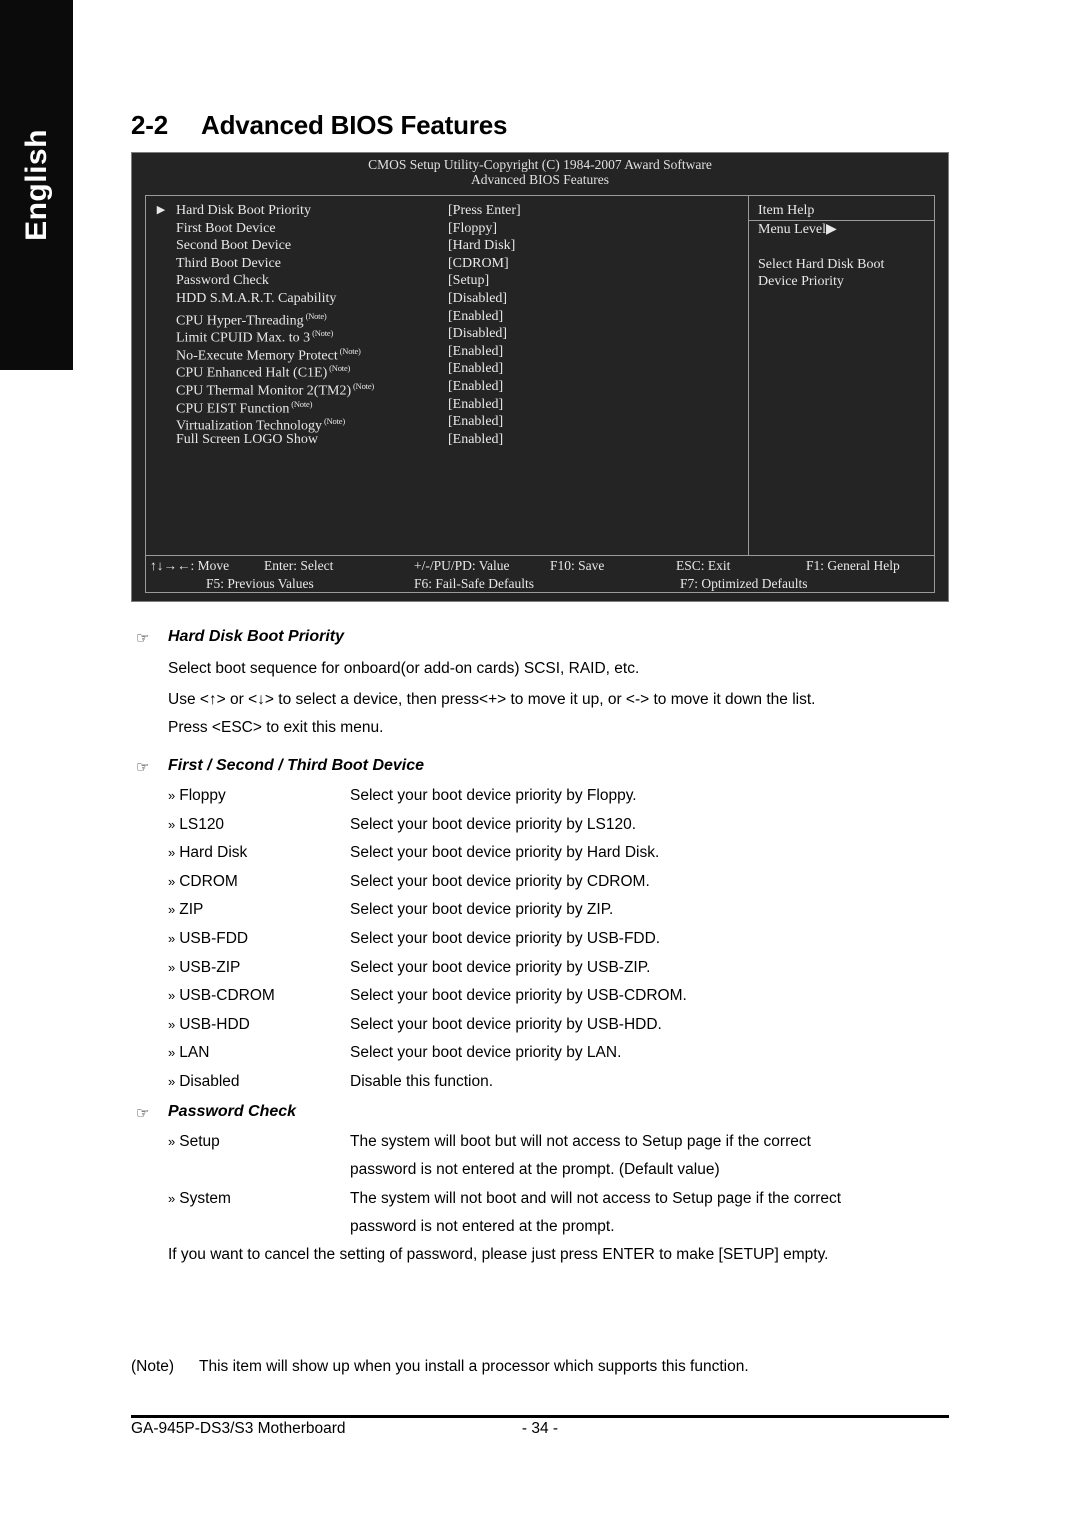 This screenshot has height=1529, width=1080. Describe the element at coordinates (540, 1428) in the screenshot. I see `footer-page-number: - 34 -` at that location.